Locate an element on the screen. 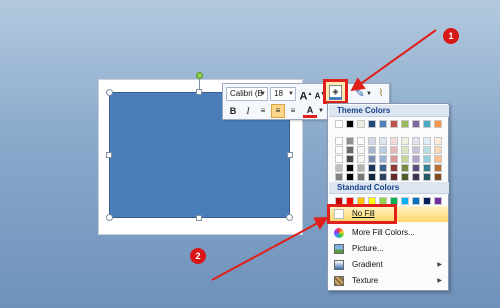  step-badge-2: 2 is located at coordinates (198, 256).